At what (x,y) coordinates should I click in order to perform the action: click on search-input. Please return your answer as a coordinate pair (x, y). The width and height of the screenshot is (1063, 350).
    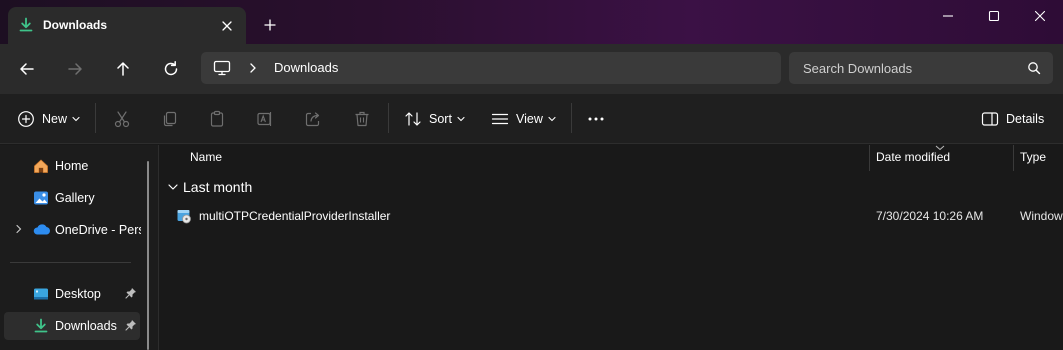
    Looking at the image, I should click on (904, 68).